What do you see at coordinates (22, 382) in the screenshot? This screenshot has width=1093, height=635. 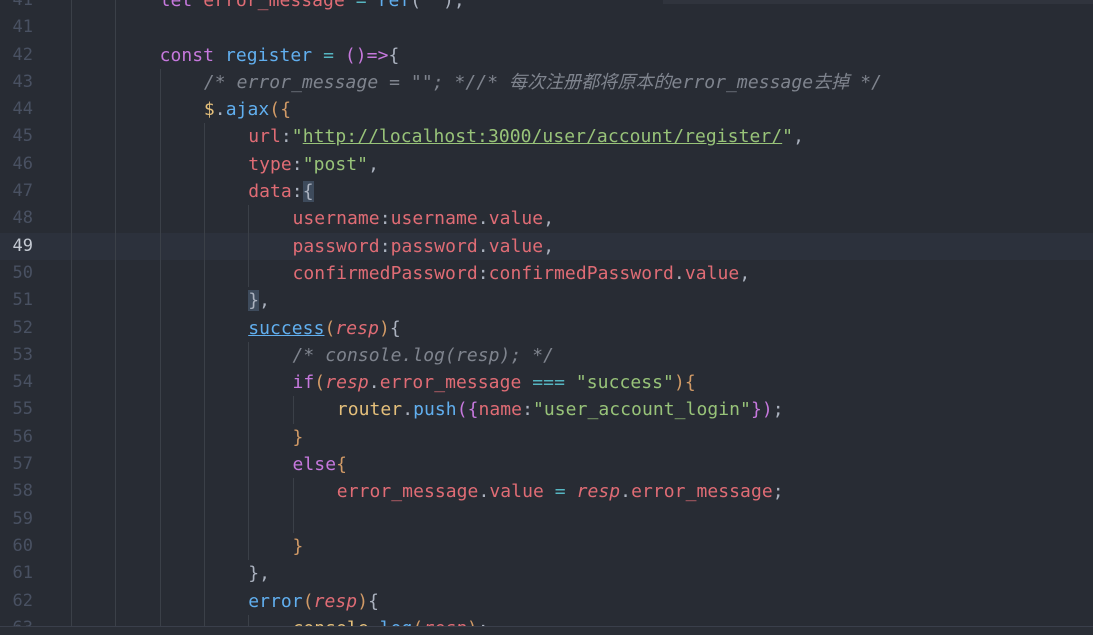 I see `line-number: 54` at bounding box center [22, 382].